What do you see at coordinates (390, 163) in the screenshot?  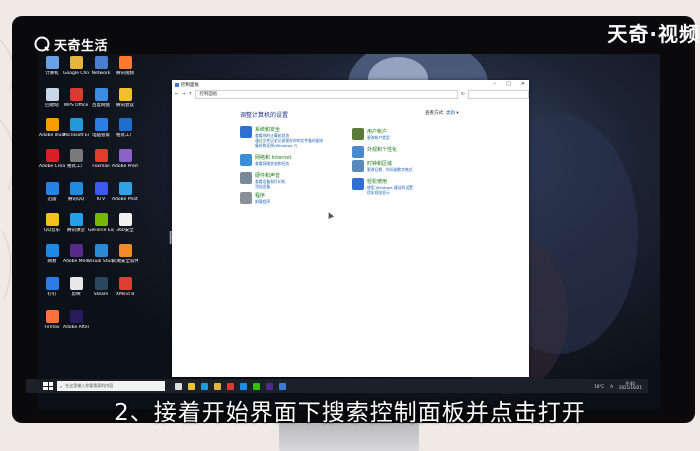 I see `category-title-link: 时钟和区域` at bounding box center [390, 163].